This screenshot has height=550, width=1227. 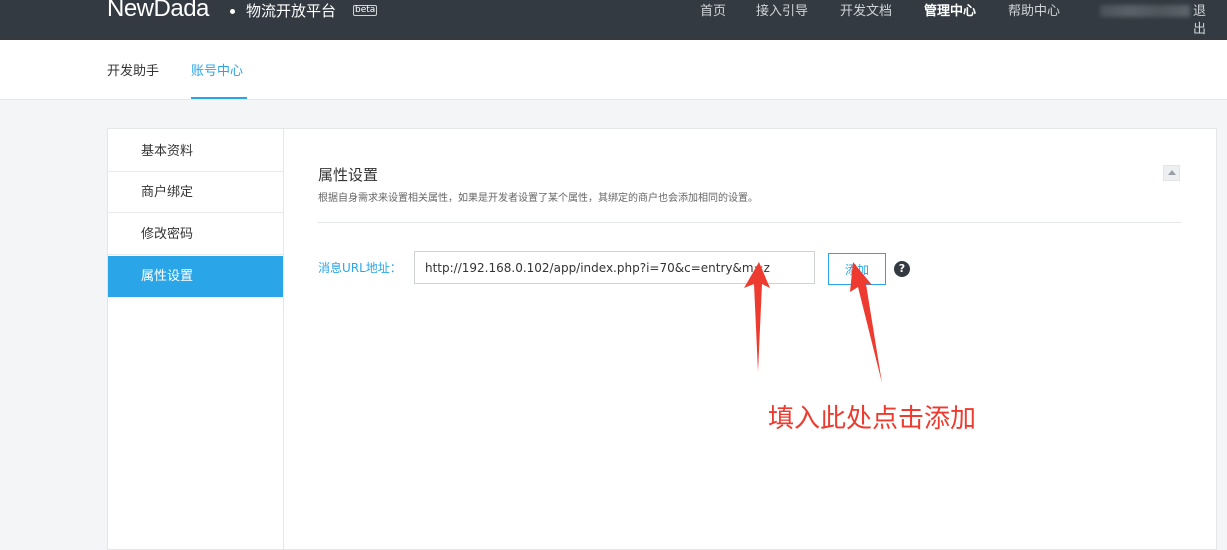 What do you see at coordinates (614, 267) in the screenshot?
I see `message-url-input` at bounding box center [614, 267].